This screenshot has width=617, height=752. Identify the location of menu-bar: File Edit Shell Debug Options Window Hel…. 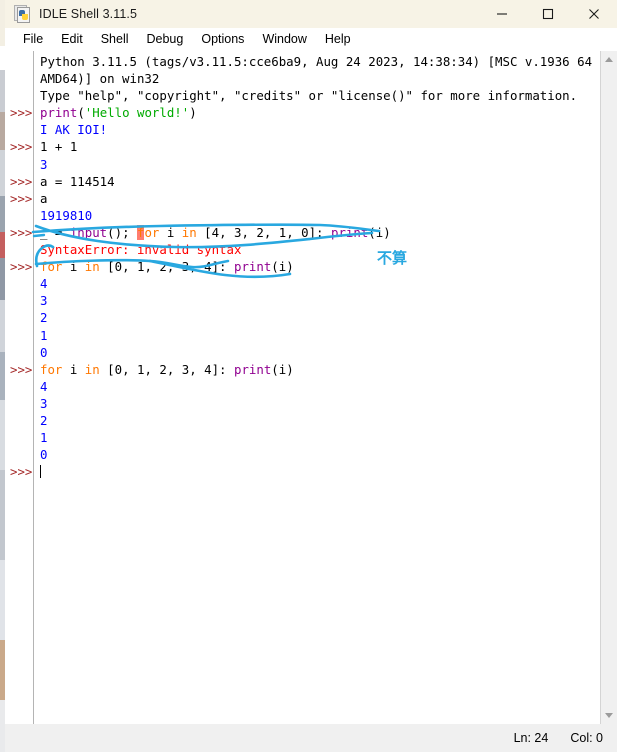
(311, 39).